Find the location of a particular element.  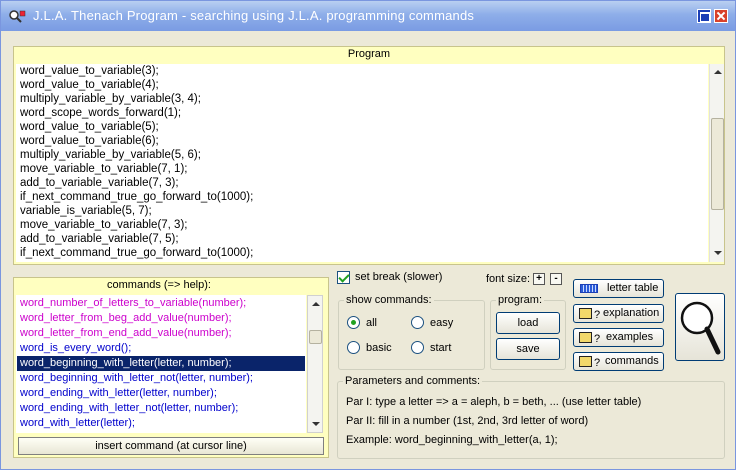

magnifier-icon is located at coordinates (700, 328).